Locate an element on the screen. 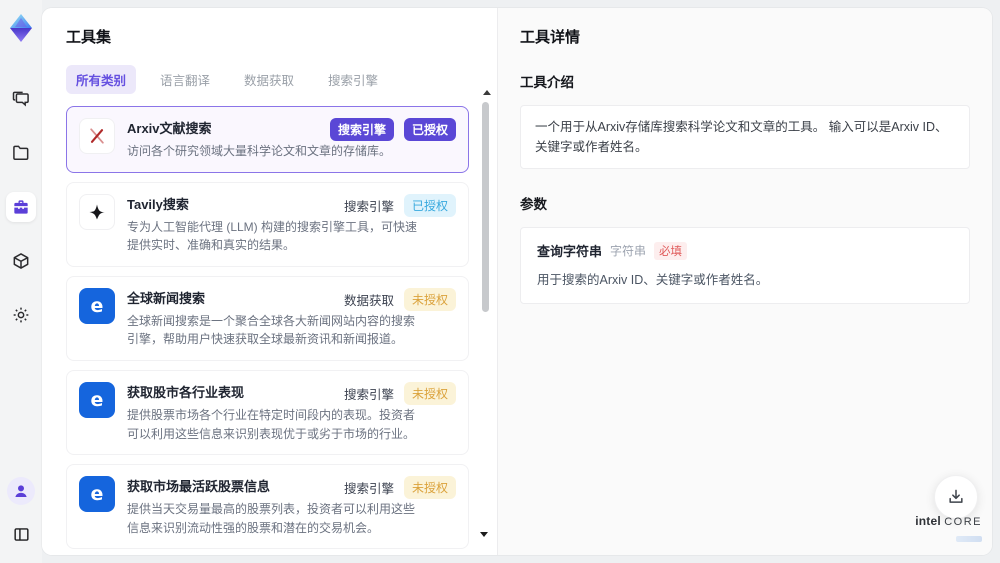  folder-icon is located at coordinates (21, 153).